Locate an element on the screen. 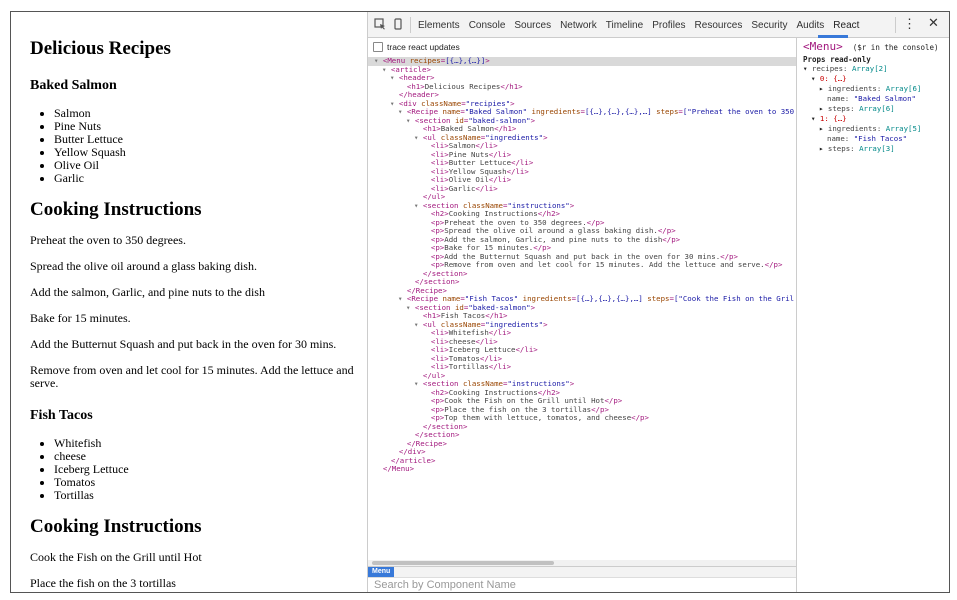  ingredient-item: Yellow Squash is located at coordinates (210, 152).